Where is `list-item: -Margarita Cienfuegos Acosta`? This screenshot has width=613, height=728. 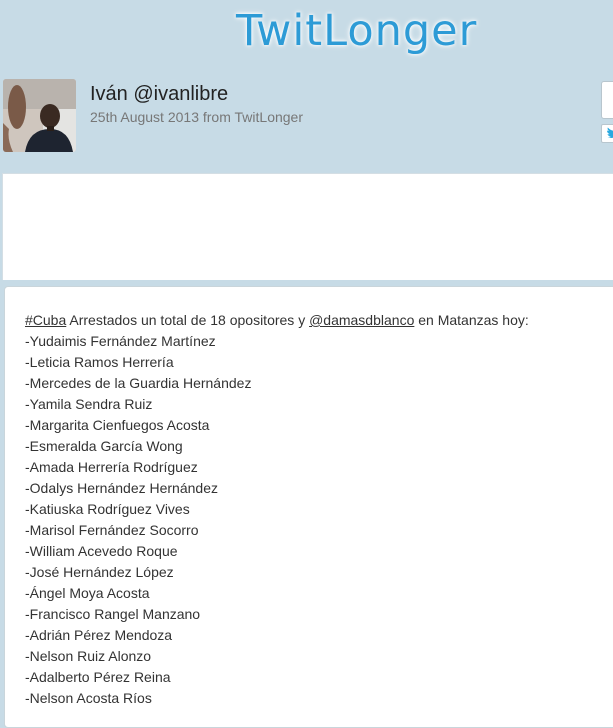 list-item: -Margarita Cienfuegos Acosta is located at coordinates (117, 425).